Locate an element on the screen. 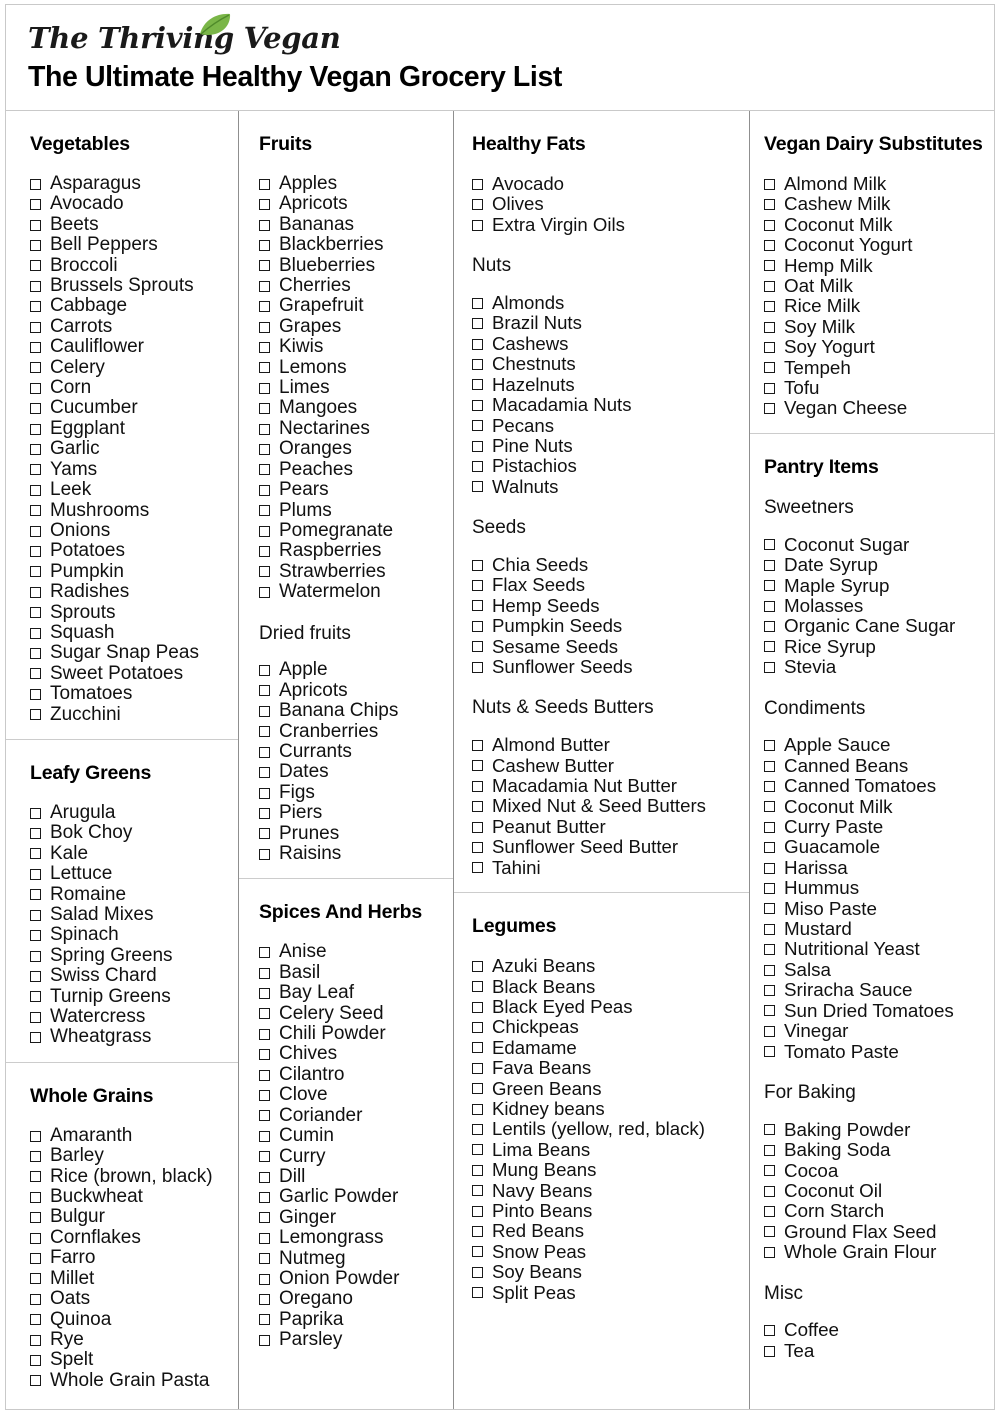 This screenshot has width=1000, height=1414. checklist-item: Tempeh is located at coordinates (874, 367).